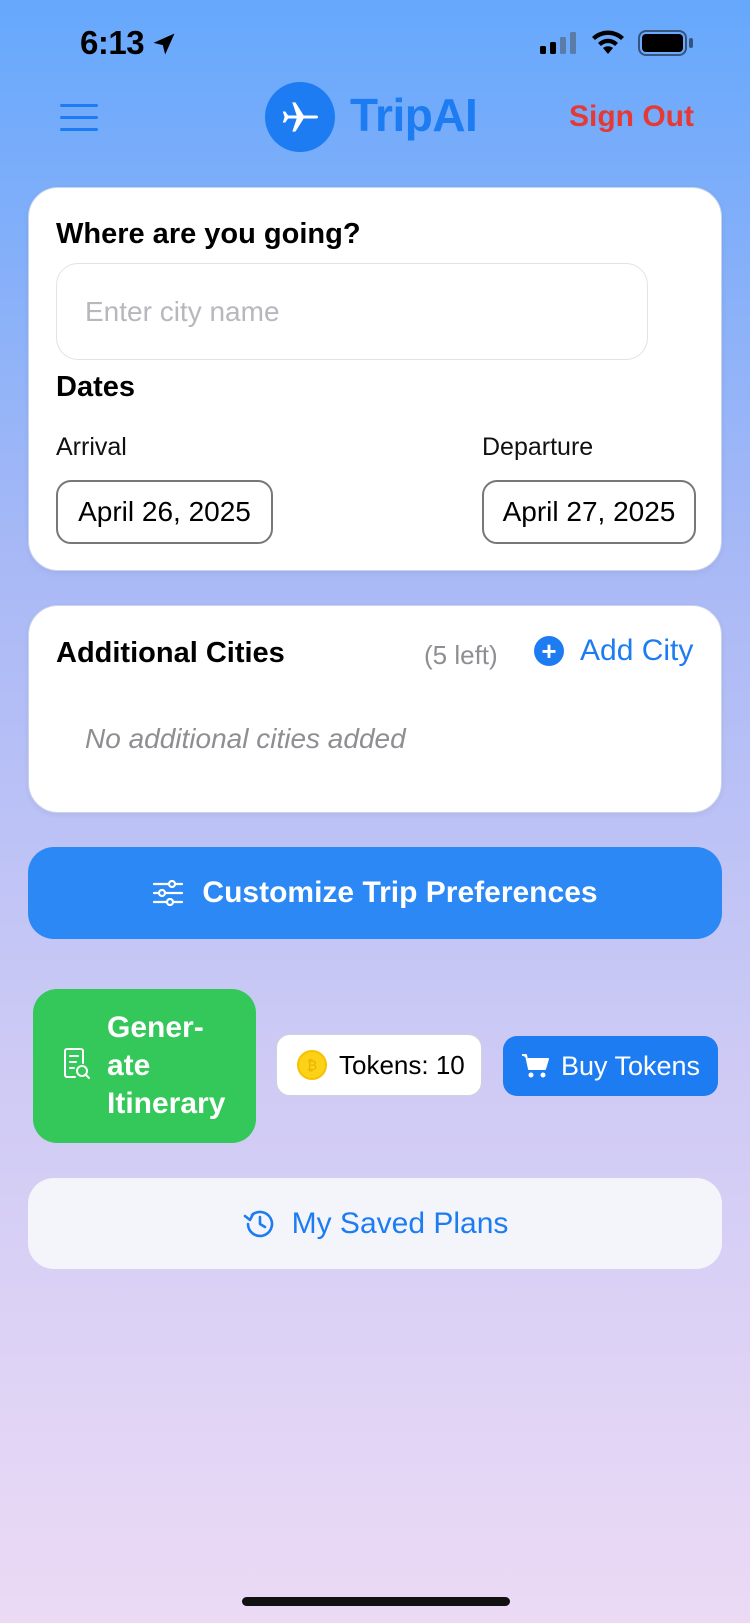 The image size is (750, 1623). I want to click on buy-tokens-button: Buy Tokens, so click(610, 1066).